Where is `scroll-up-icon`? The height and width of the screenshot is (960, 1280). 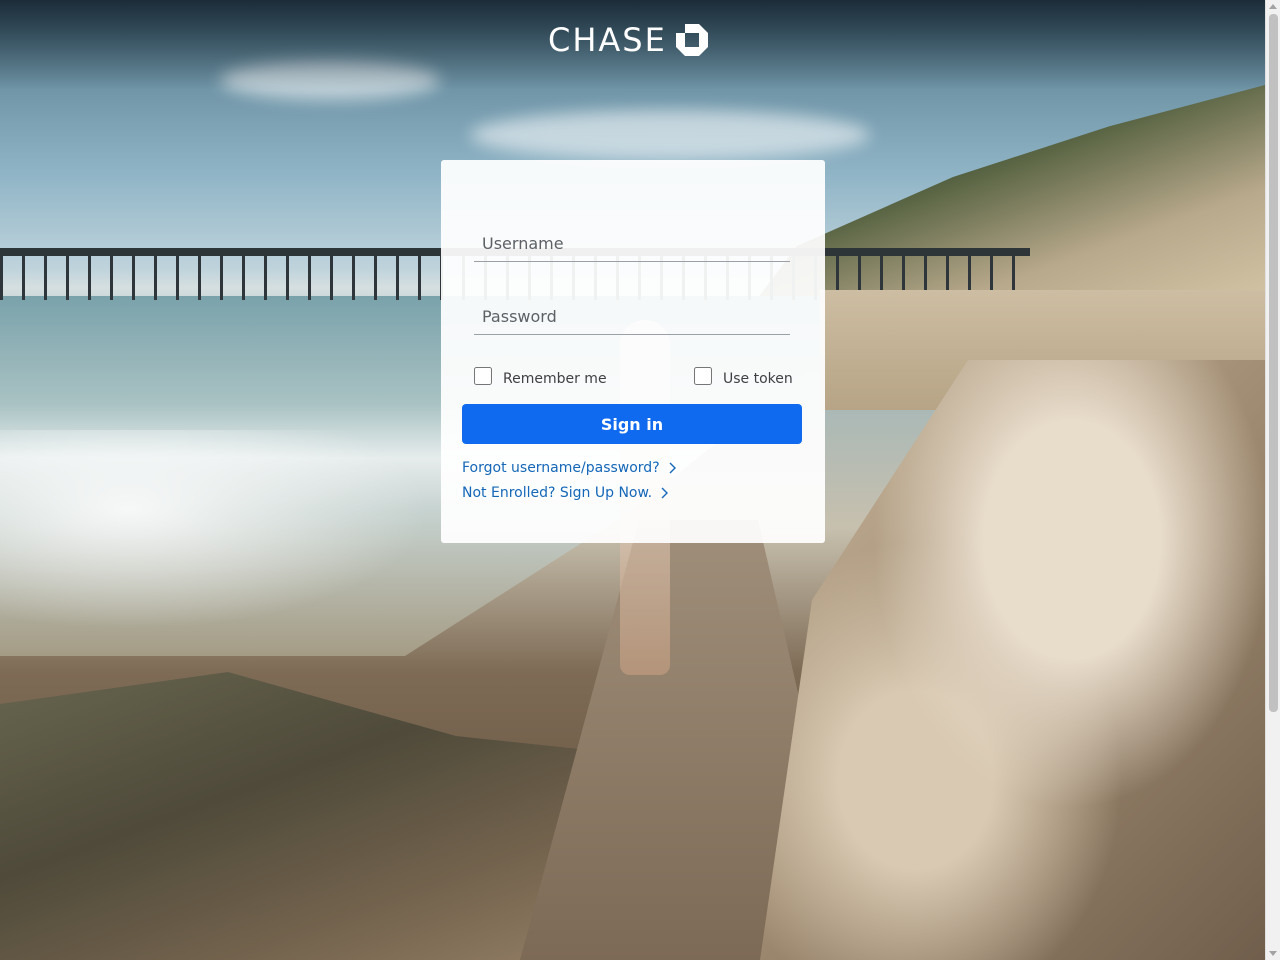 scroll-up-icon is located at coordinates (1273, 6).